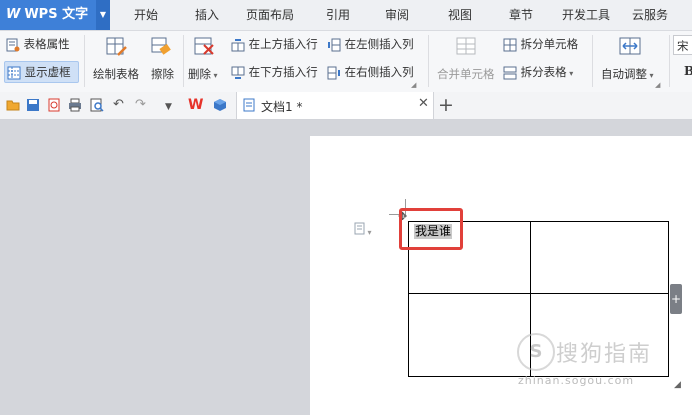  Describe the element at coordinates (14, 72) in the screenshot. I see `gridlines-icon` at that location.